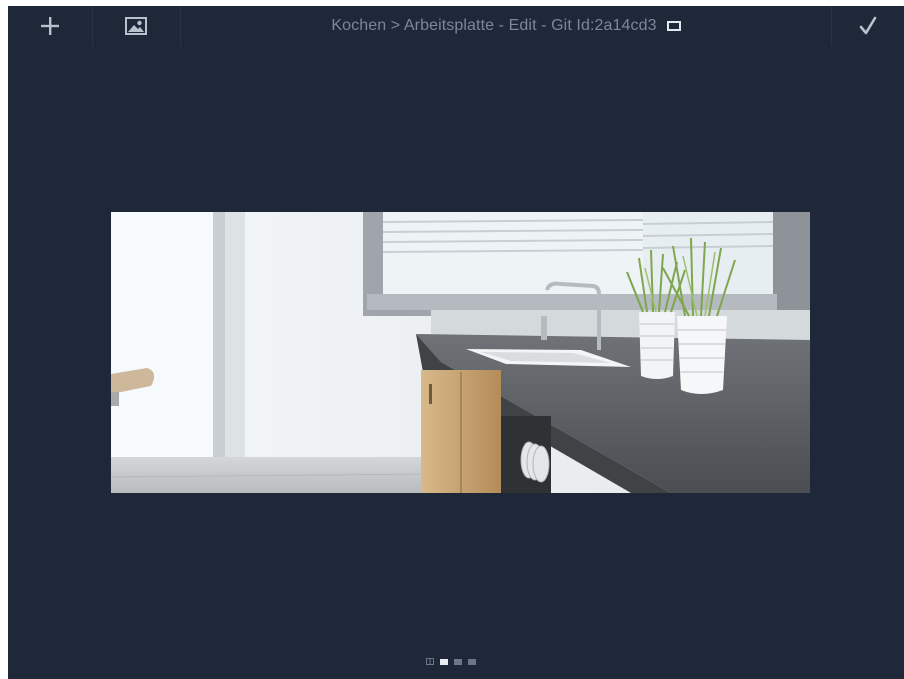 This screenshot has height=679, width=904. I want to click on add-button, so click(50, 26).